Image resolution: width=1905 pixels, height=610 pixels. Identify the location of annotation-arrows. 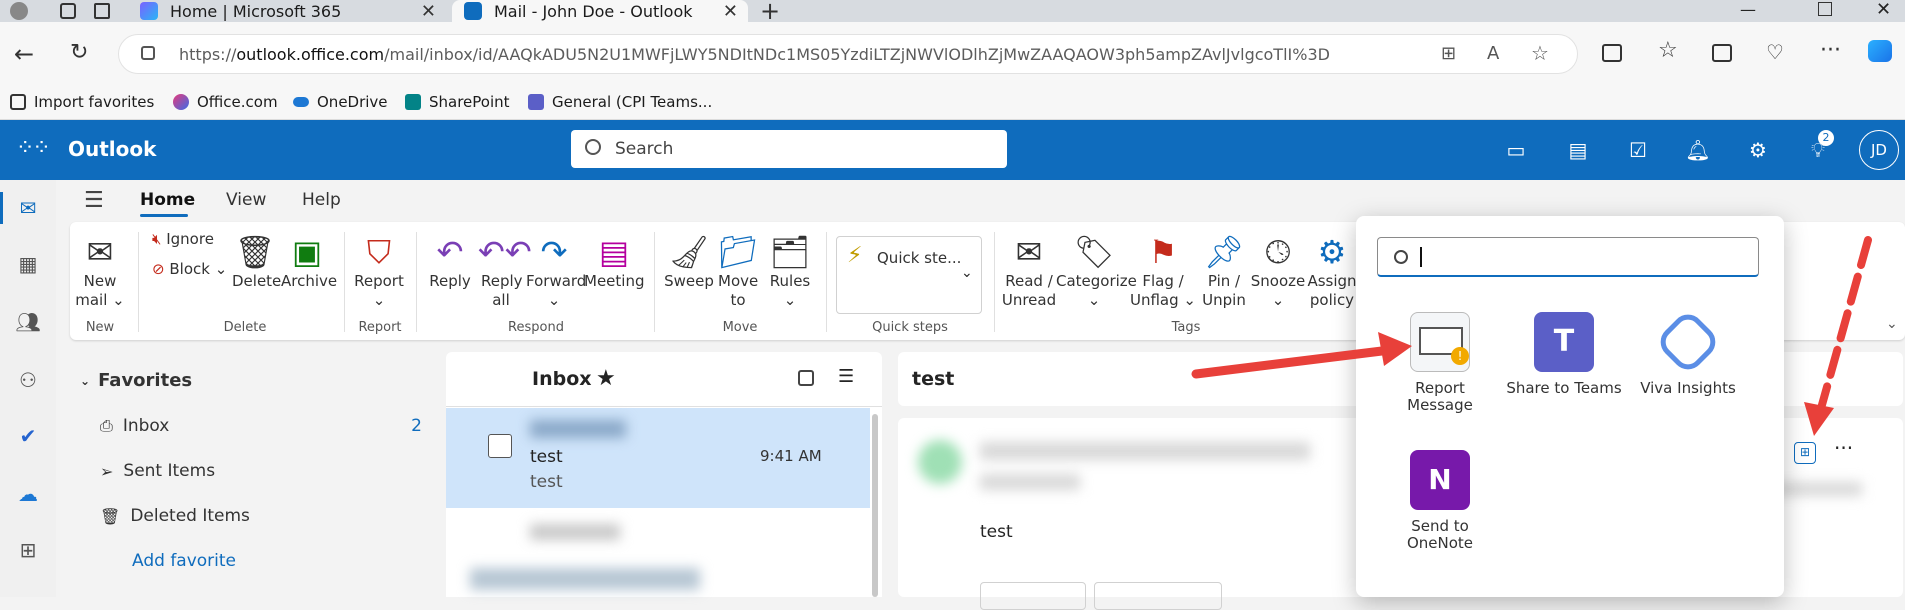
(1531, 336).